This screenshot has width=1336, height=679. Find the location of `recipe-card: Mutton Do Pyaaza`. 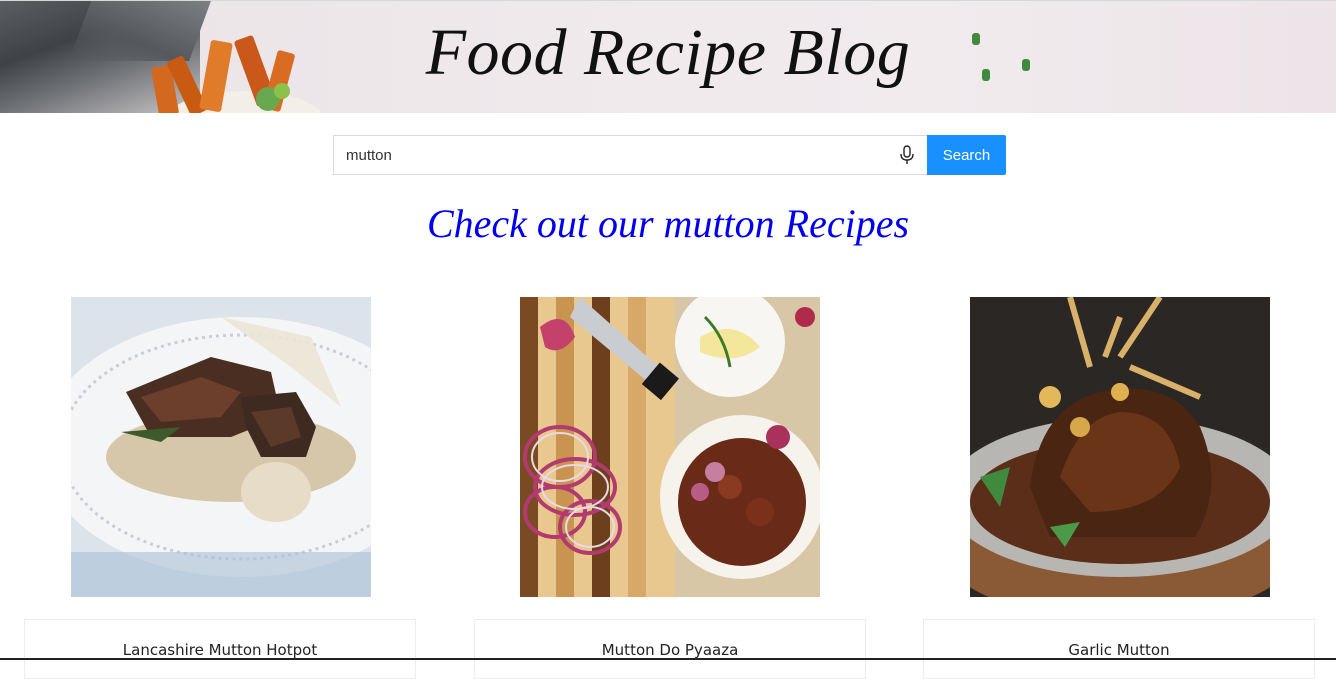

recipe-card: Mutton Do Pyaaza is located at coordinates (670, 649).